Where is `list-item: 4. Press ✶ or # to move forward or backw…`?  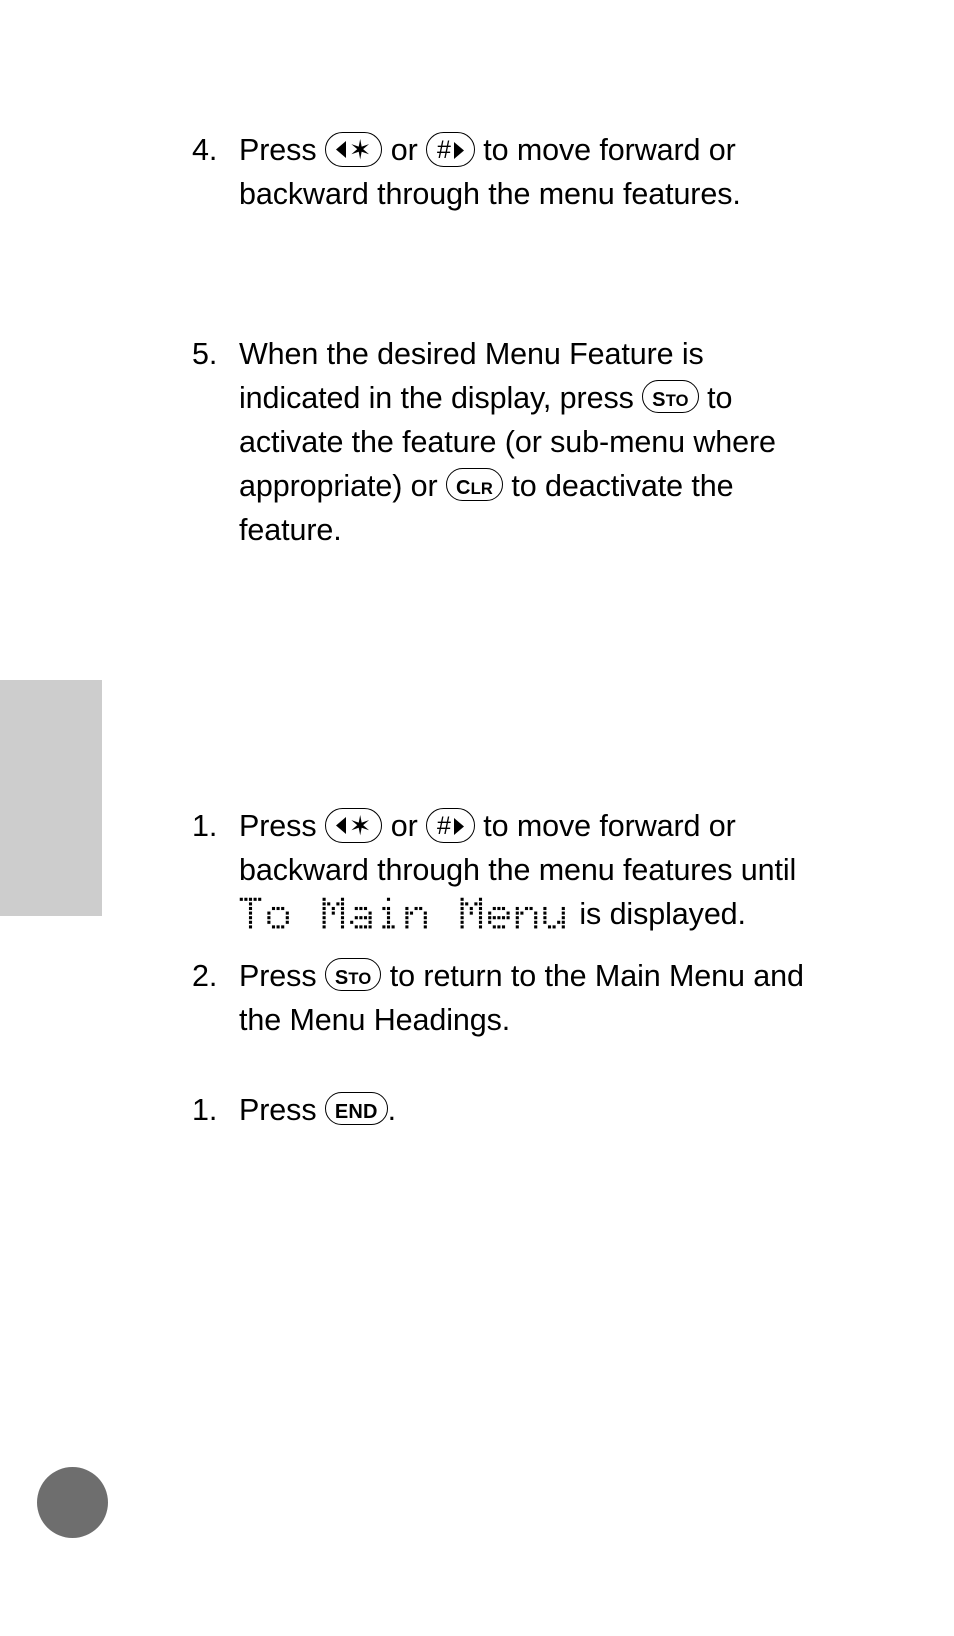 list-item: 4. Press ✶ or # to move forward or backw… is located at coordinates (512, 172).